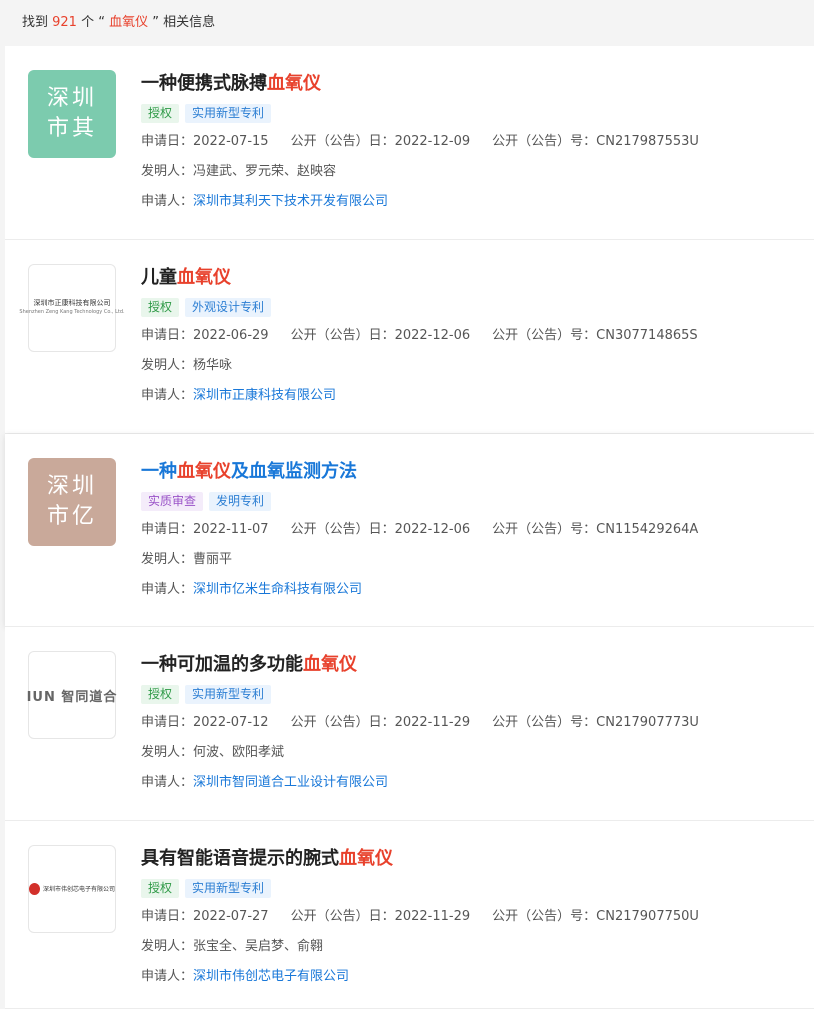 The height and width of the screenshot is (1009, 814). Describe the element at coordinates (213, 559) in the screenshot. I see `inventor-names: 曹丽平` at that location.